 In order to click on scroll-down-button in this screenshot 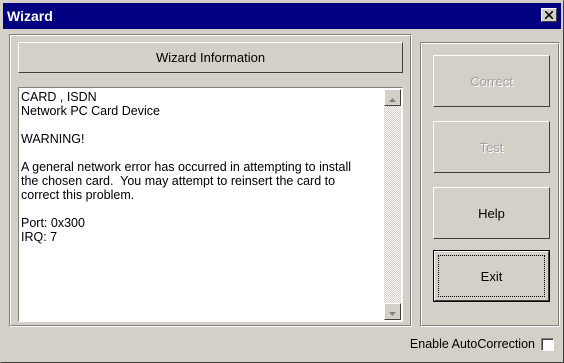, I will do `click(392, 311)`.